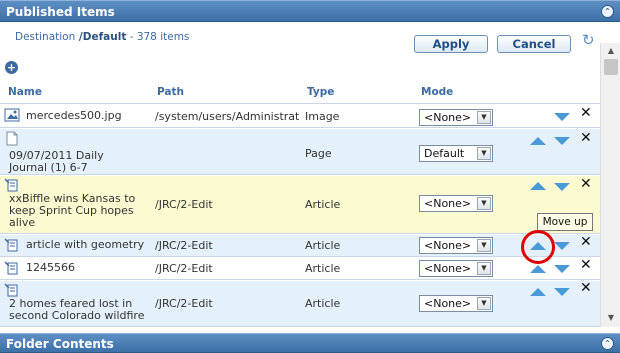 This screenshot has height=353, width=620. I want to click on breadcrumb: Destination /Default - 378 items, so click(102, 37).